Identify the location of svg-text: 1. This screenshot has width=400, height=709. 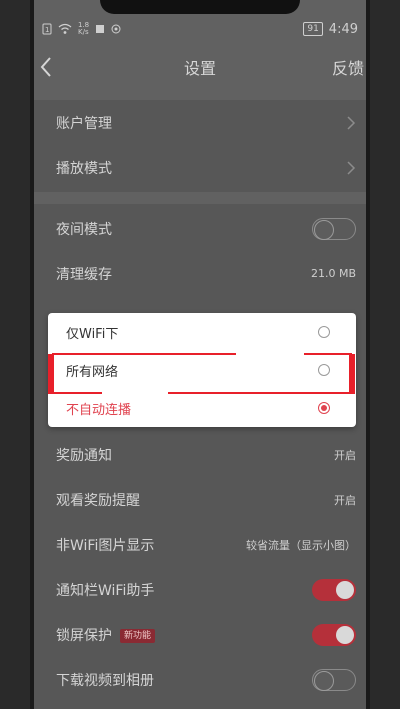
(47, 30).